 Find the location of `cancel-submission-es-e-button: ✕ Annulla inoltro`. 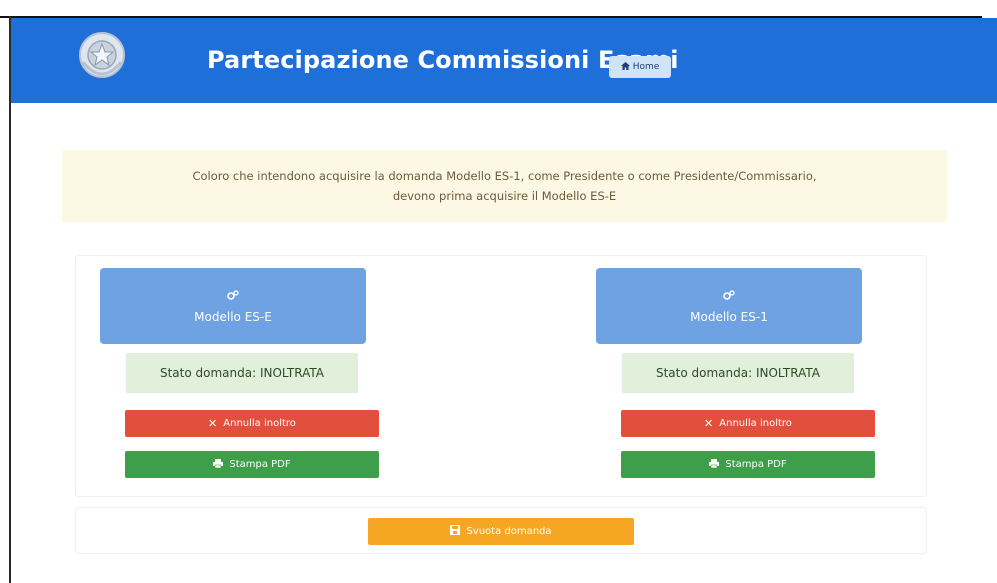

cancel-submission-es-e-button: ✕ Annulla inoltro is located at coordinates (252, 423).